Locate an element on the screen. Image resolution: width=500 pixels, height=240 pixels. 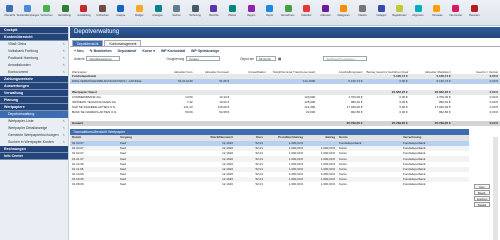
edit-button: ✎ Bearbeiten is located at coordinates (101, 51).